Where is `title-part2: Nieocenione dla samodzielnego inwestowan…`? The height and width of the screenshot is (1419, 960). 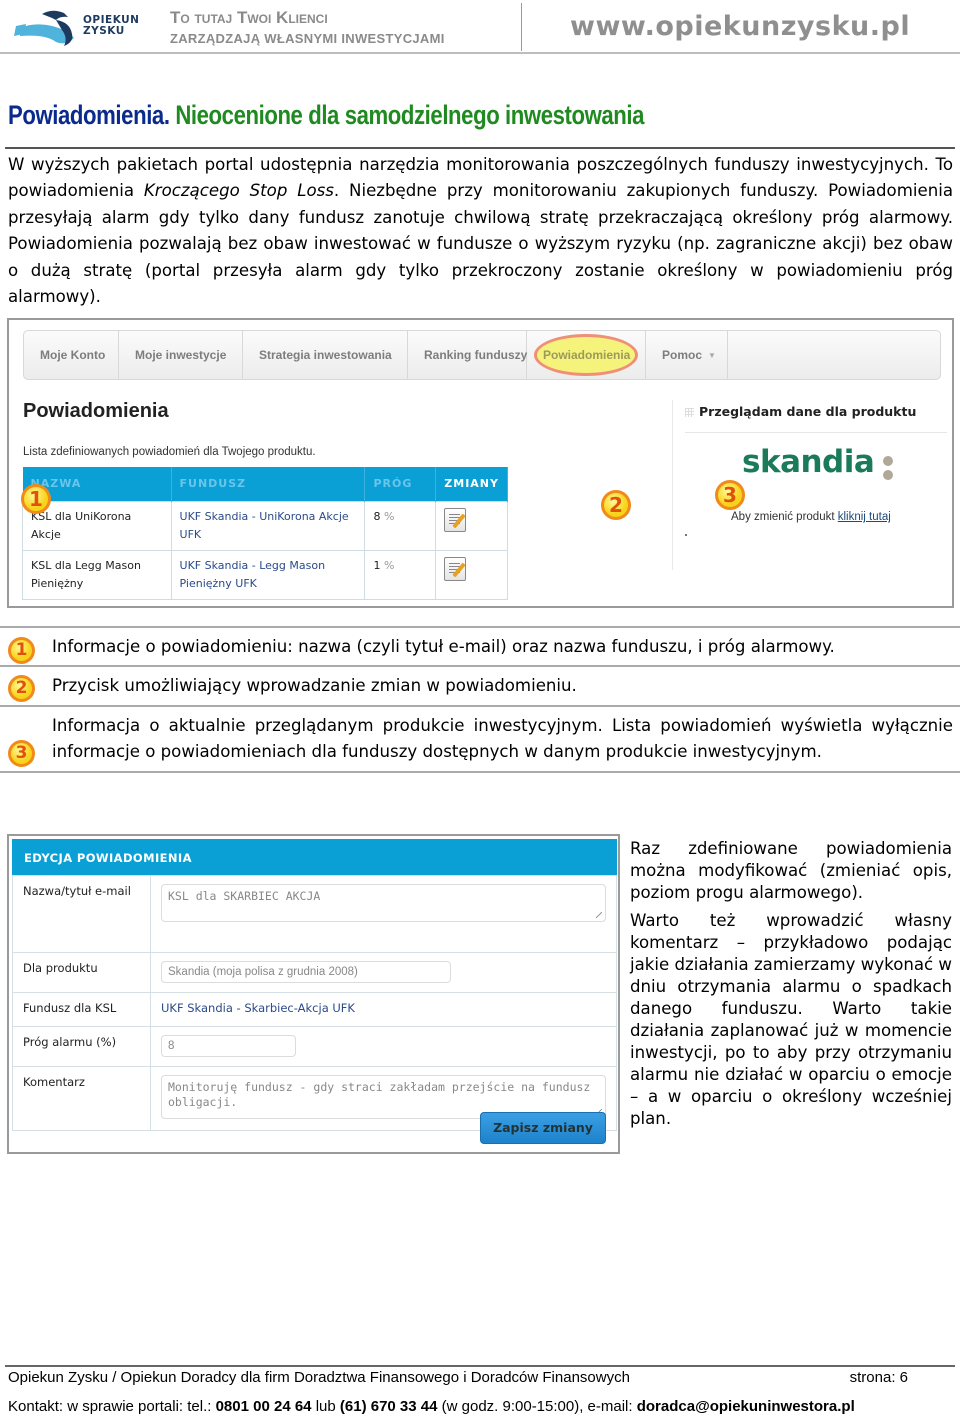
title-part2: Nieocenione dla samodzielnego inwestowan… is located at coordinates (410, 115).